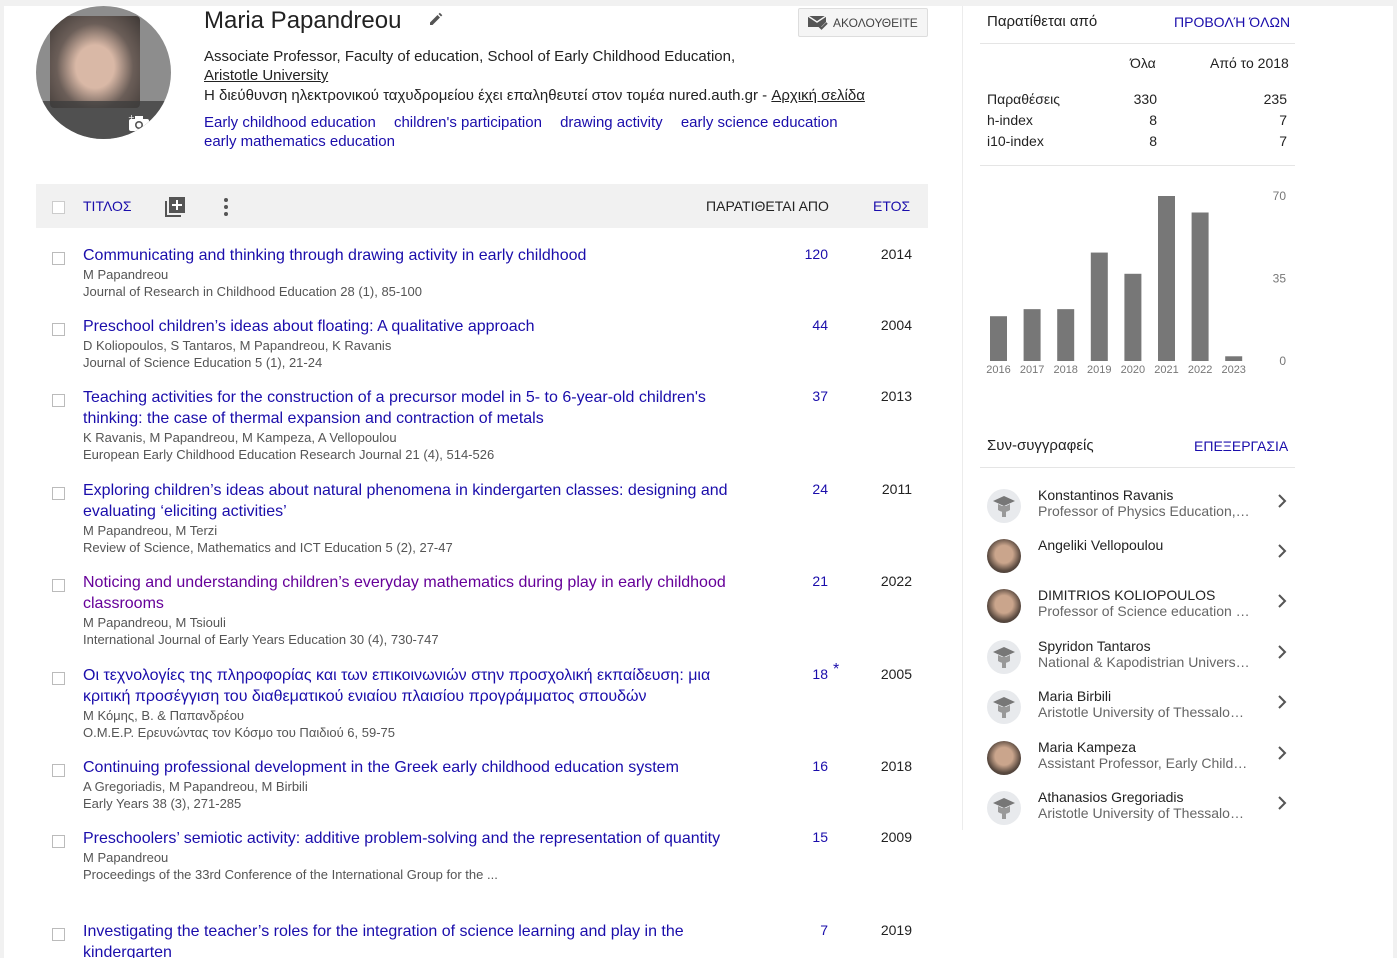  What do you see at coordinates (767, 206) in the screenshot?
I see `cited-by-column: ΠΑΡΑΤΙΘΕΤΑΙ ΑΠΟ` at bounding box center [767, 206].